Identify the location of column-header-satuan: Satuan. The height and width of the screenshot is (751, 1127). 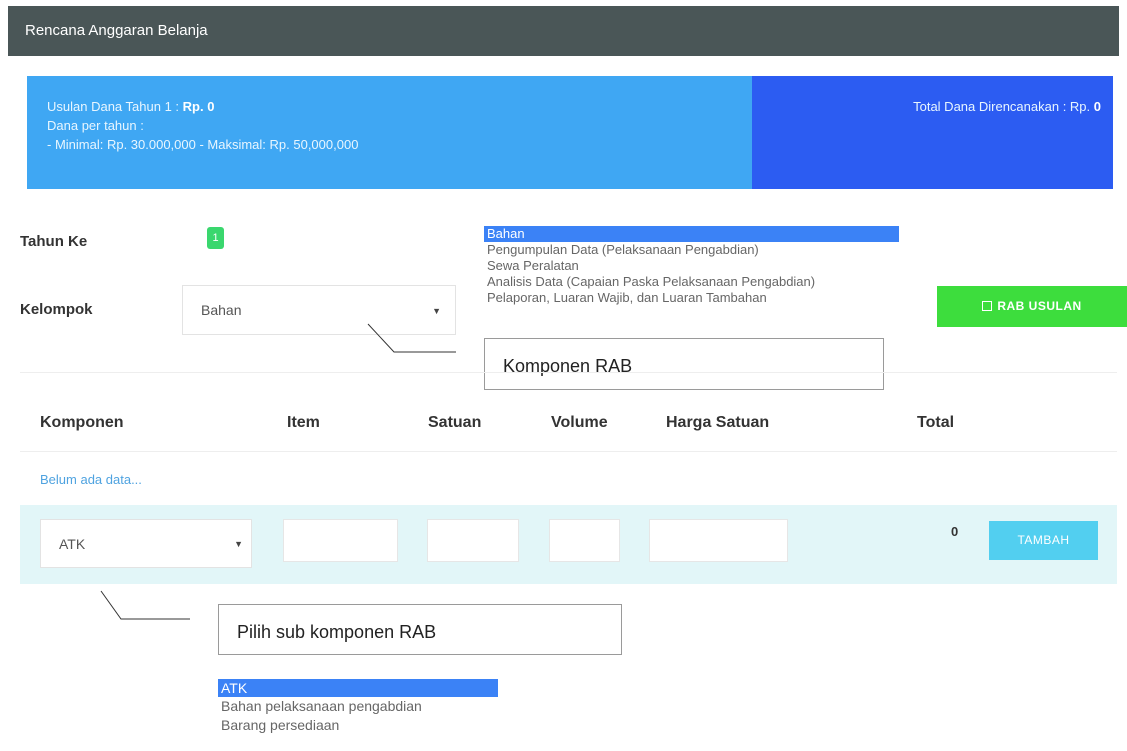
(455, 422).